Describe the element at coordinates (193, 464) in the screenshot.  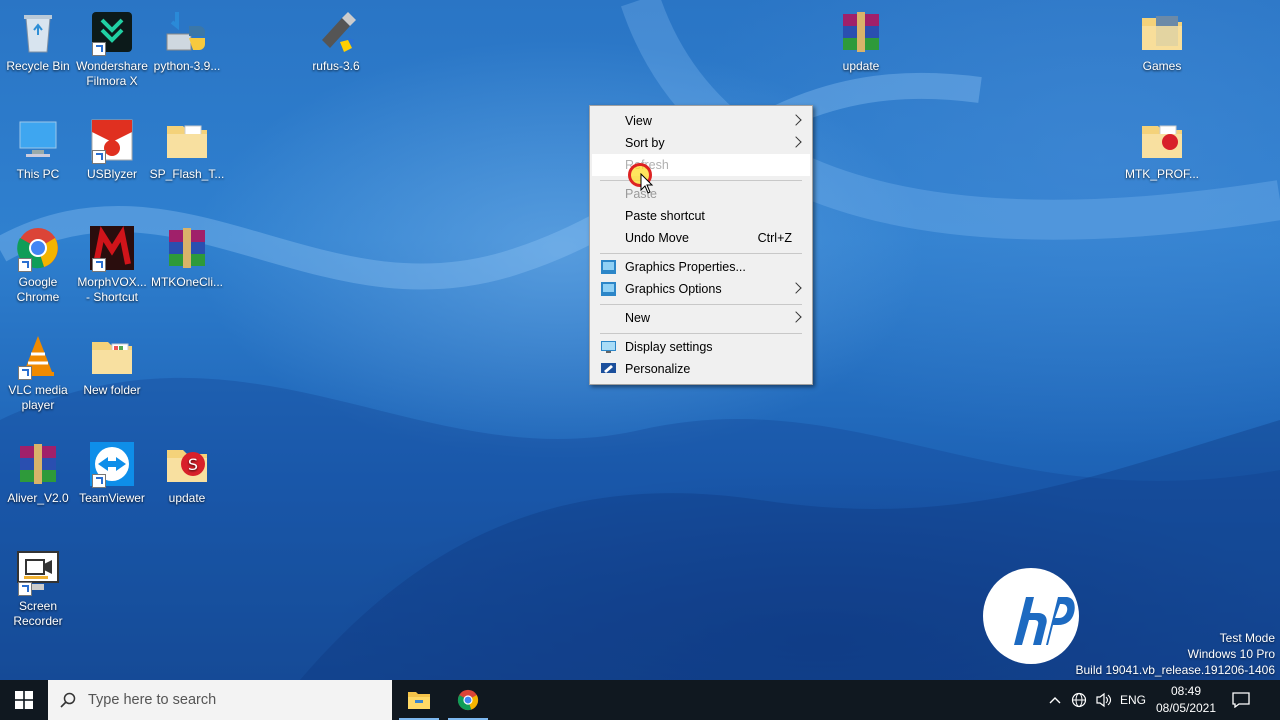
I see `svg-text: S` at that location.